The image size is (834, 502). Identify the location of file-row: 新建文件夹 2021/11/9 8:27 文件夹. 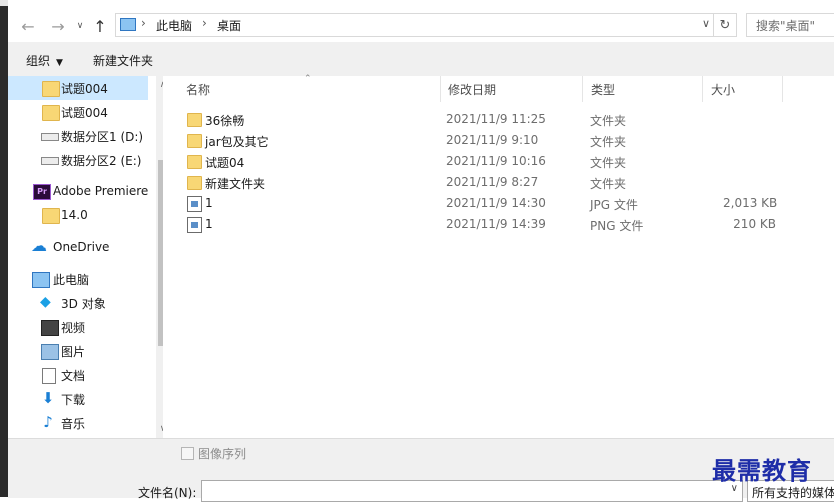
(493, 182).